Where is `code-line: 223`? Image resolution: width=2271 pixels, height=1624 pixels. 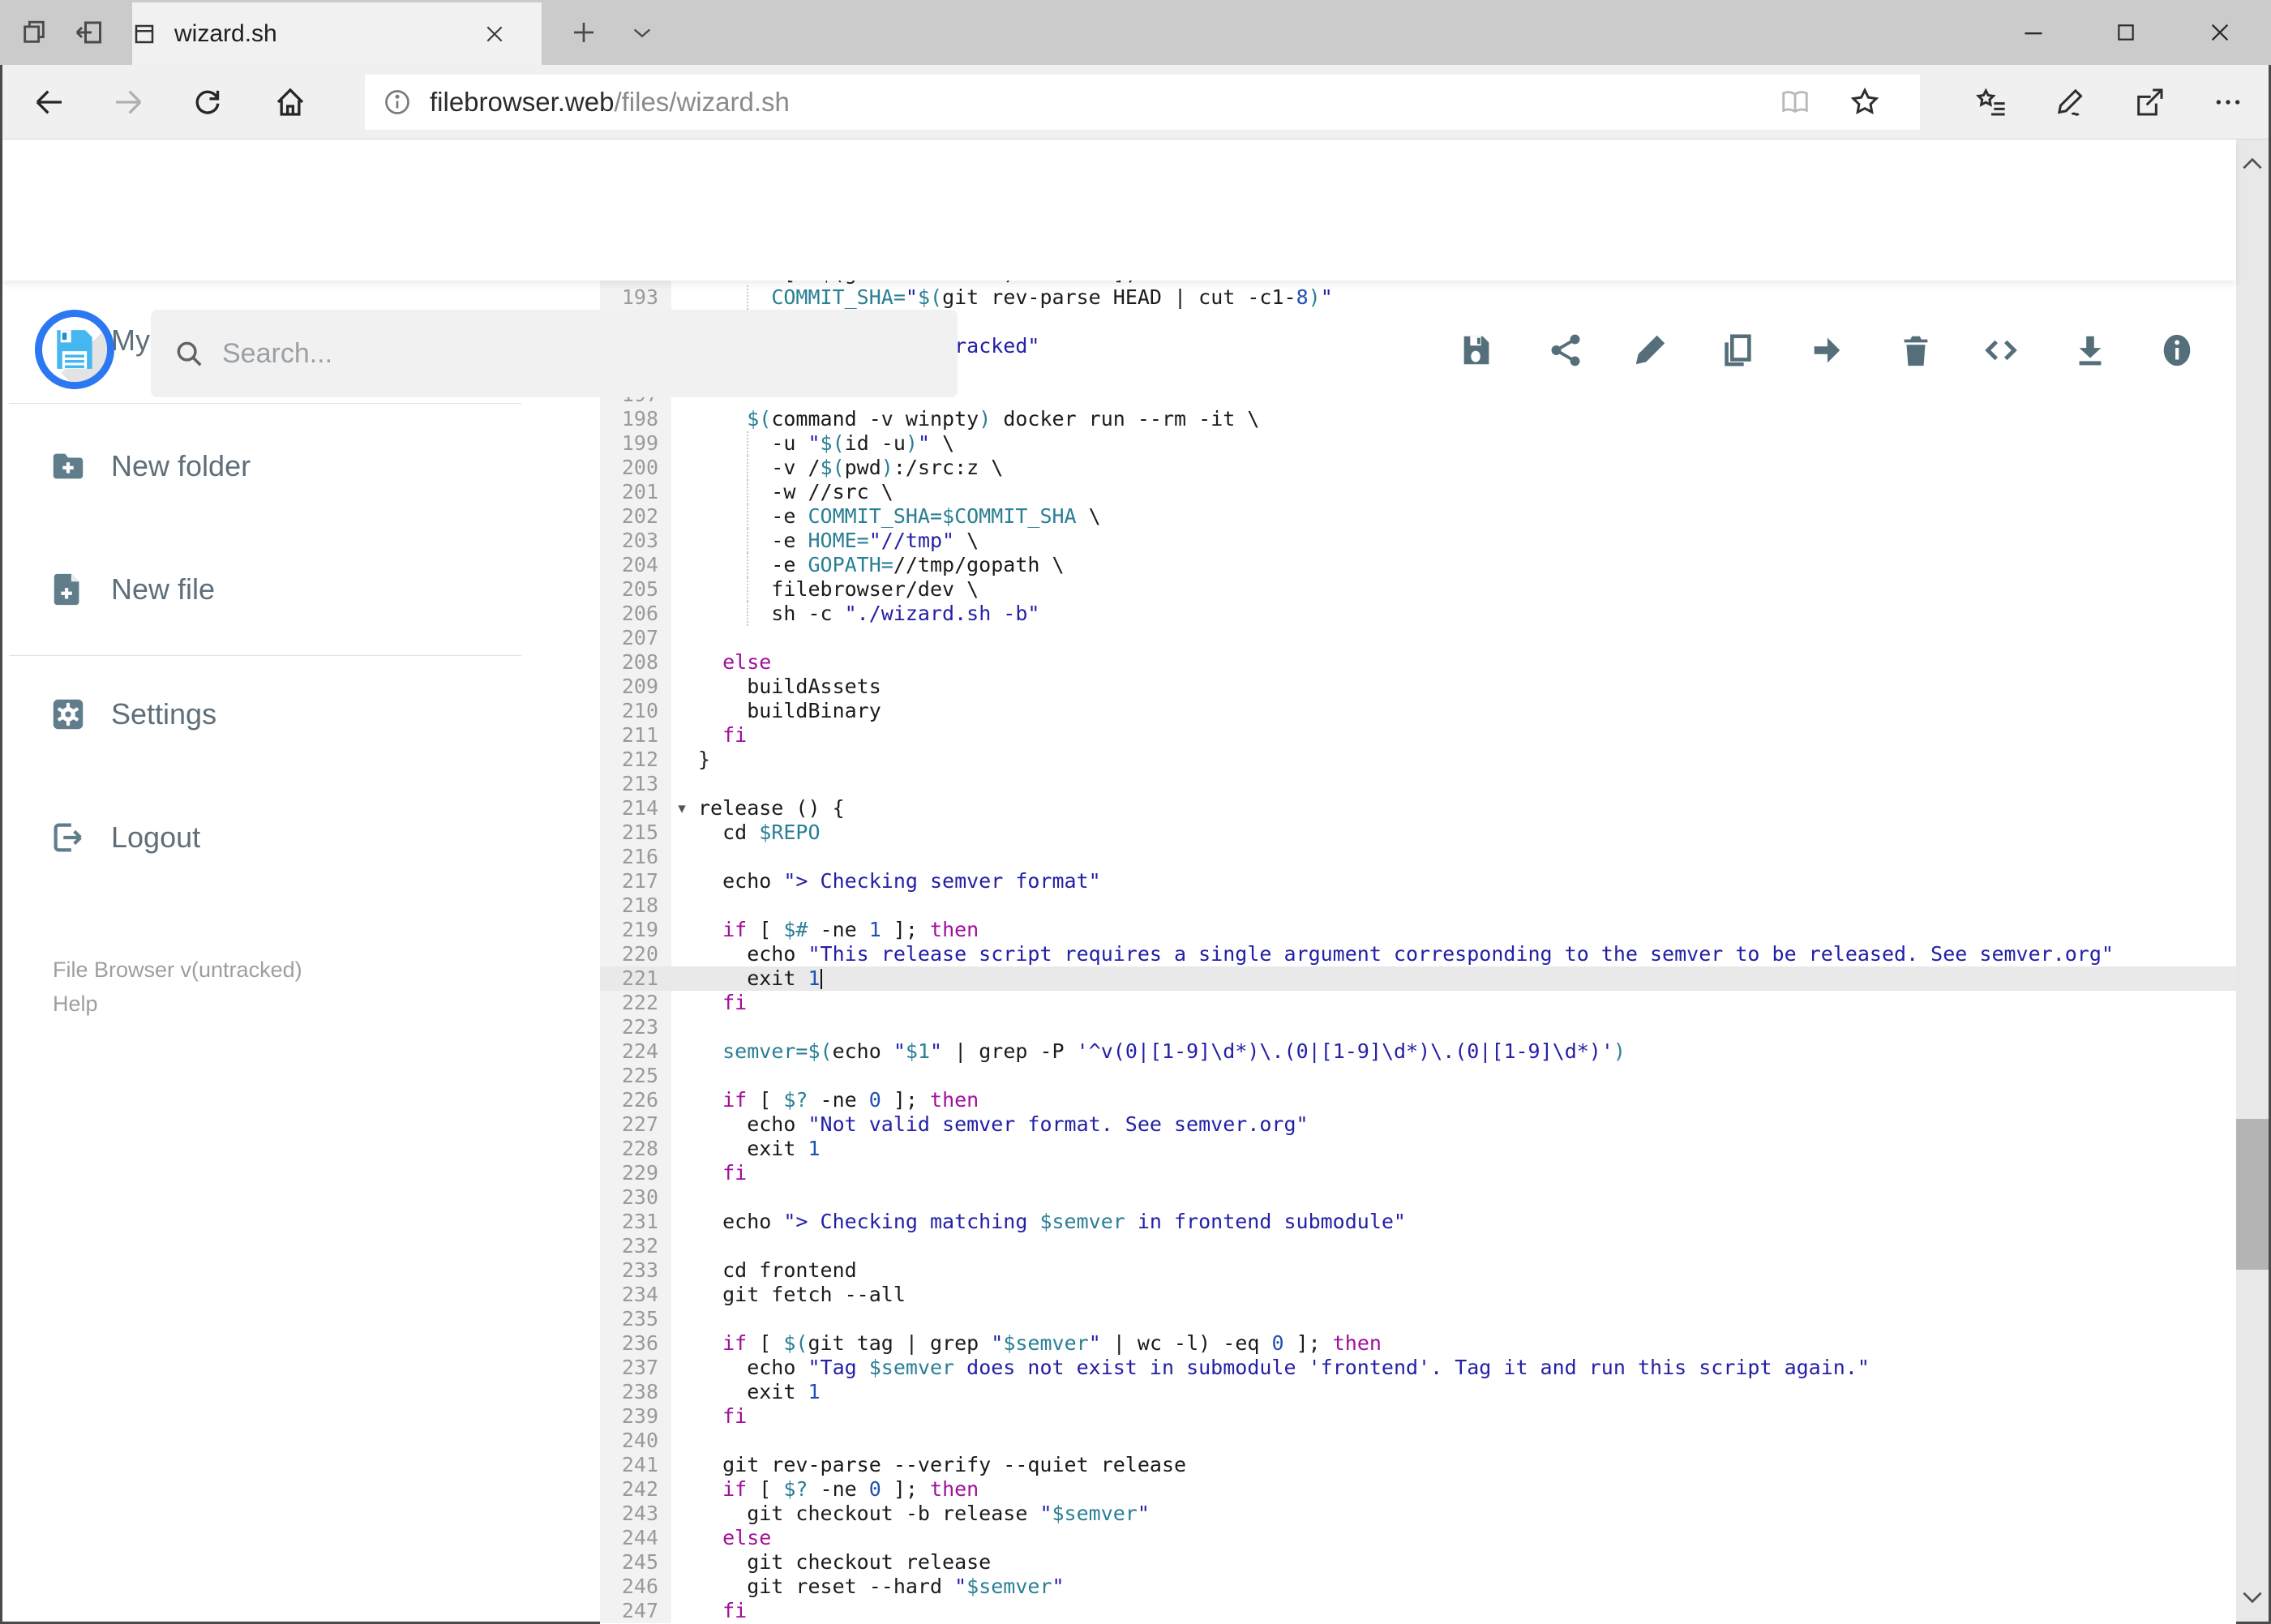
code-line: 223 is located at coordinates (1418, 1027).